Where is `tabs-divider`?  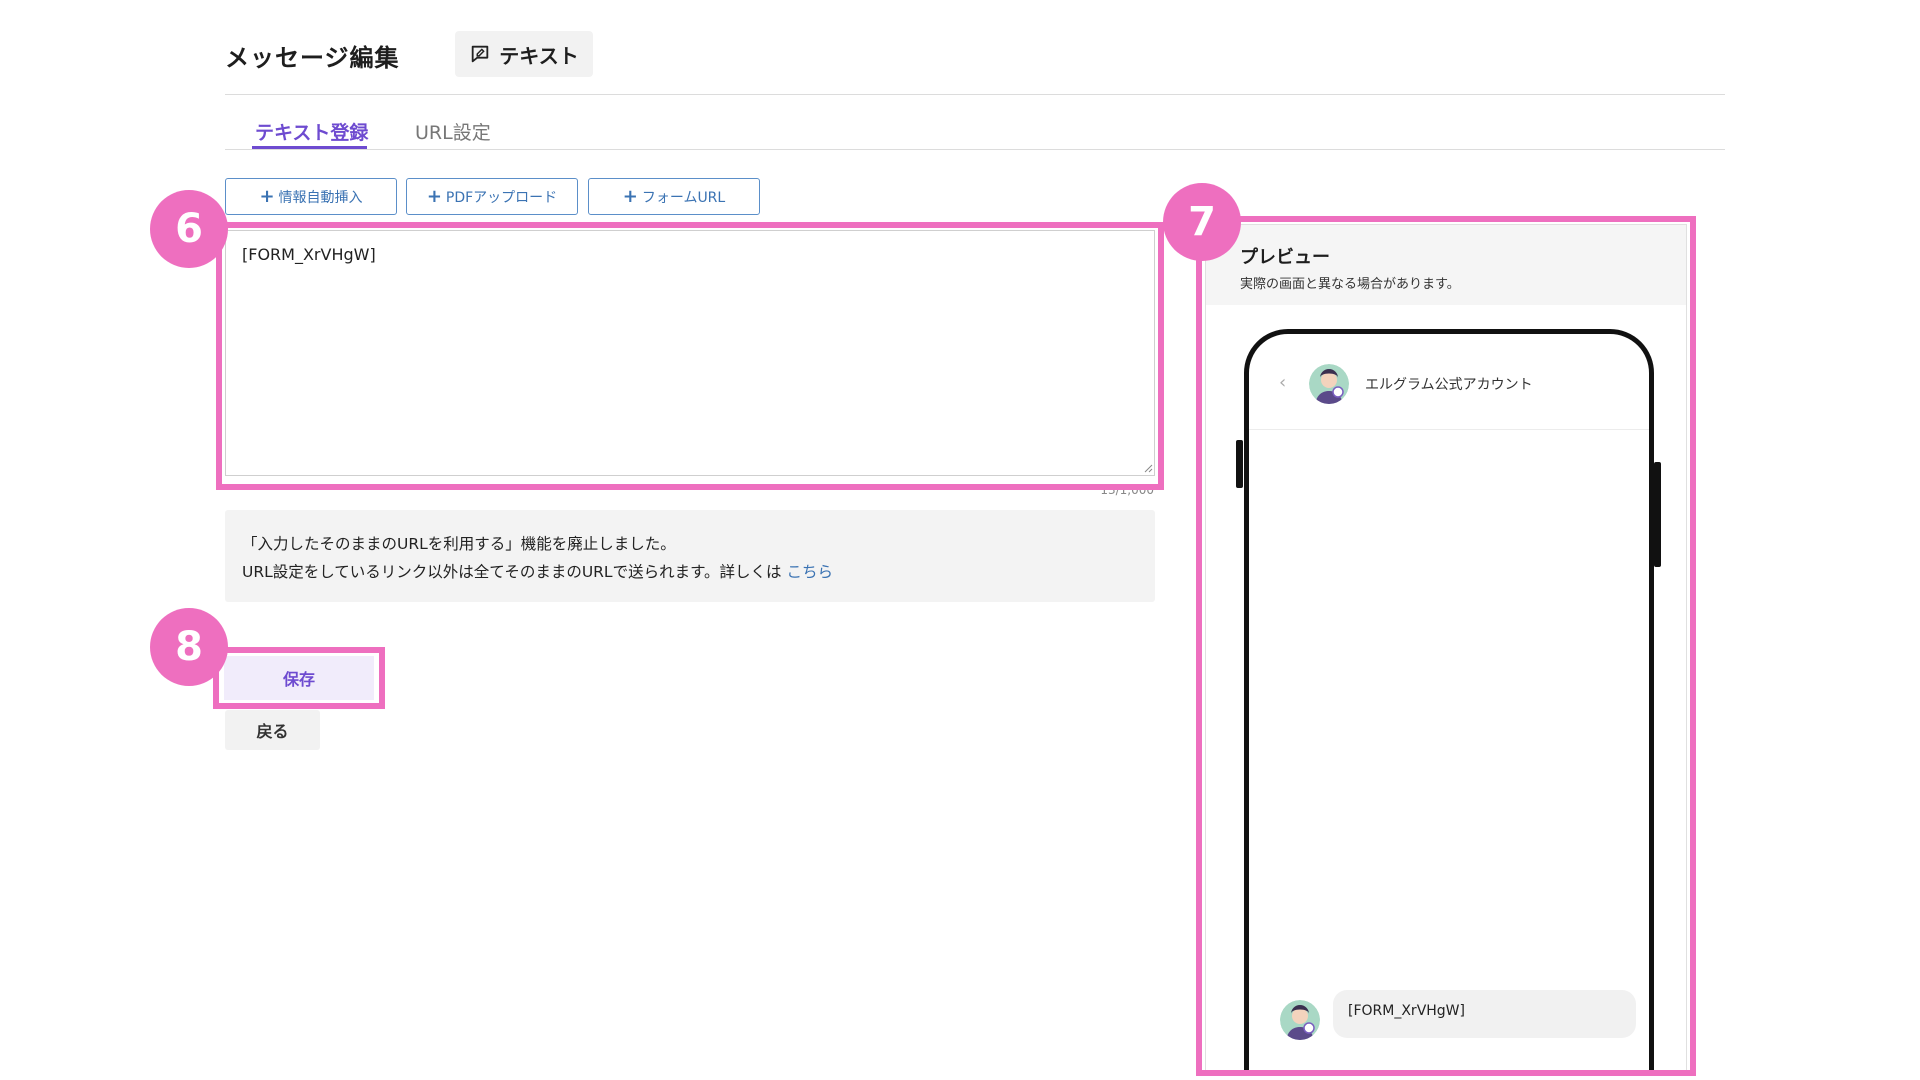
tabs-divider is located at coordinates (975, 149).